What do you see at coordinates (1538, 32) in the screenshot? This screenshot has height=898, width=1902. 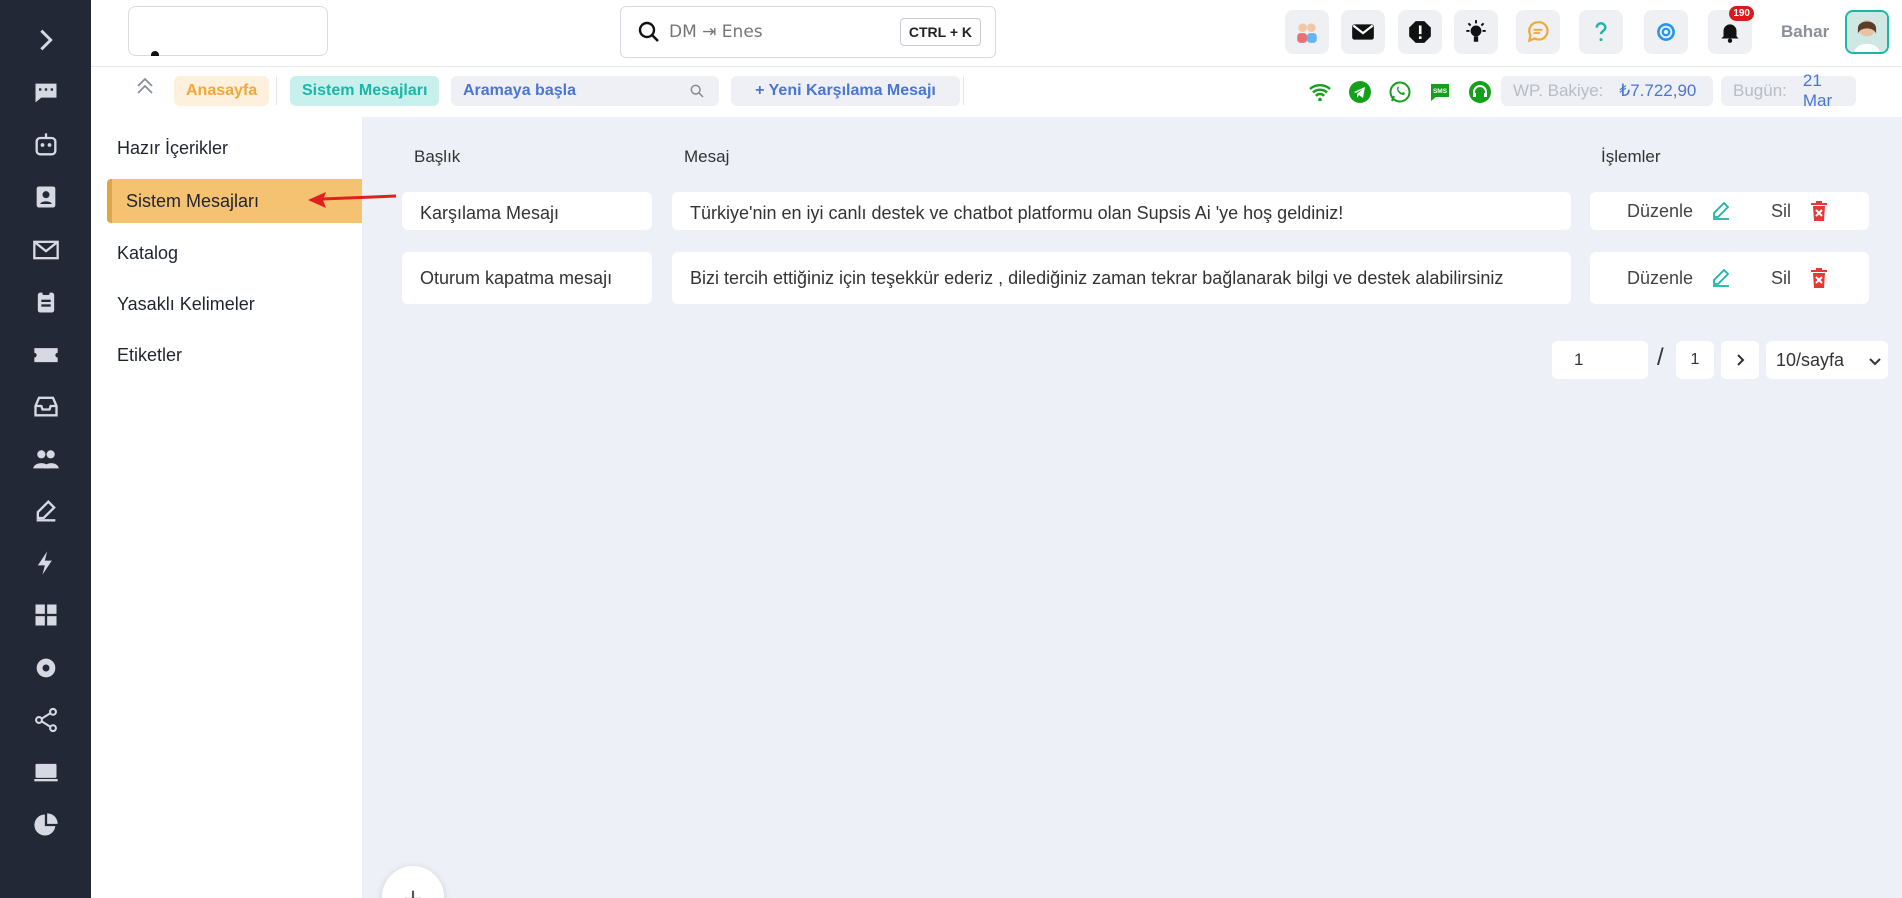 I see `feedback-button` at bounding box center [1538, 32].